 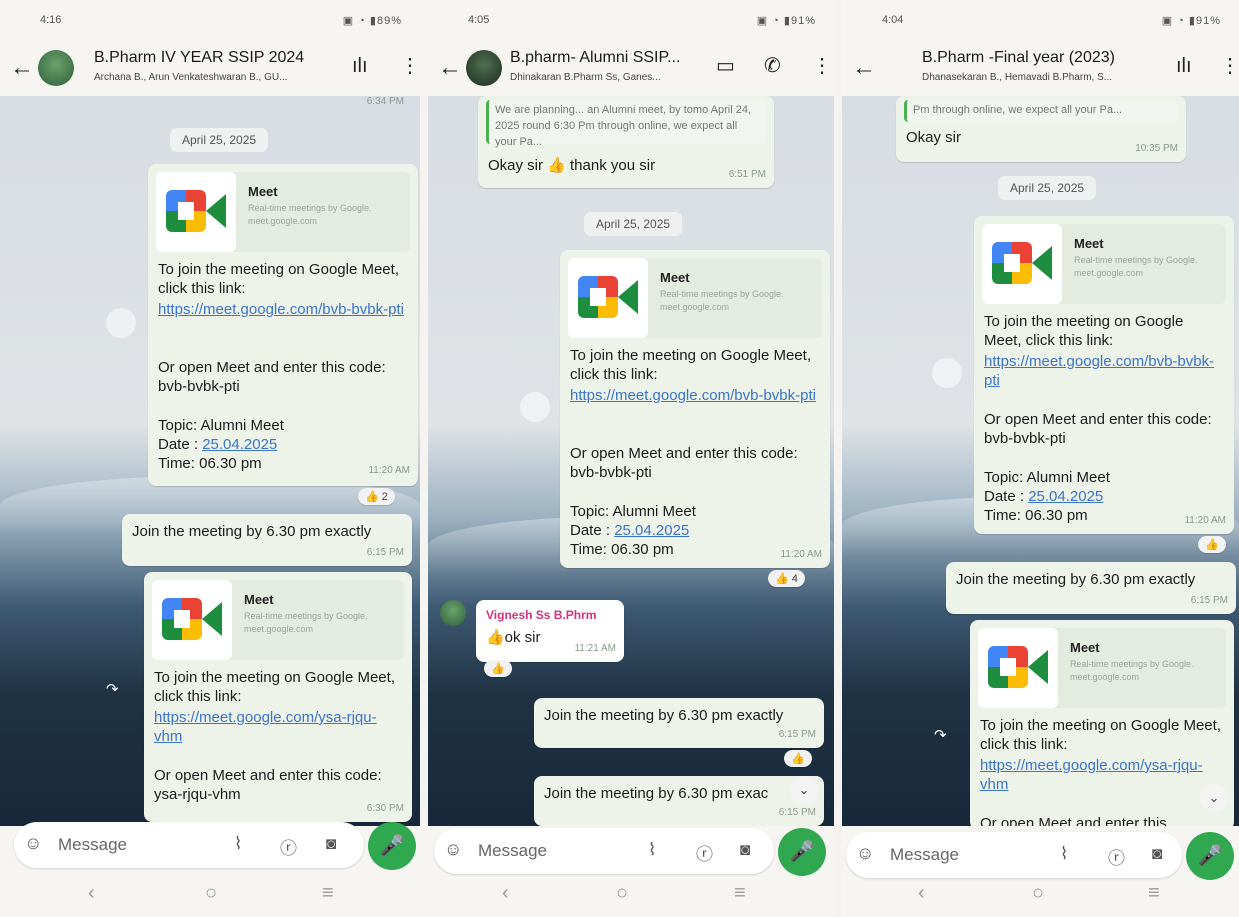 I want to click on phone-call-icon: ✆, so click(x=772, y=66).